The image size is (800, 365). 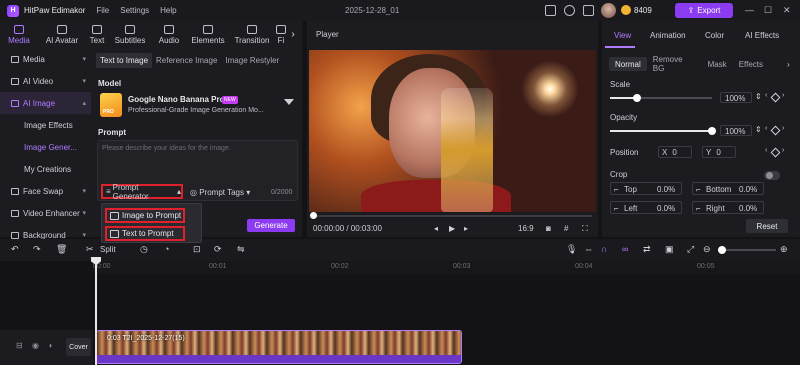 I want to click on help-icon, so click(x=569, y=10).